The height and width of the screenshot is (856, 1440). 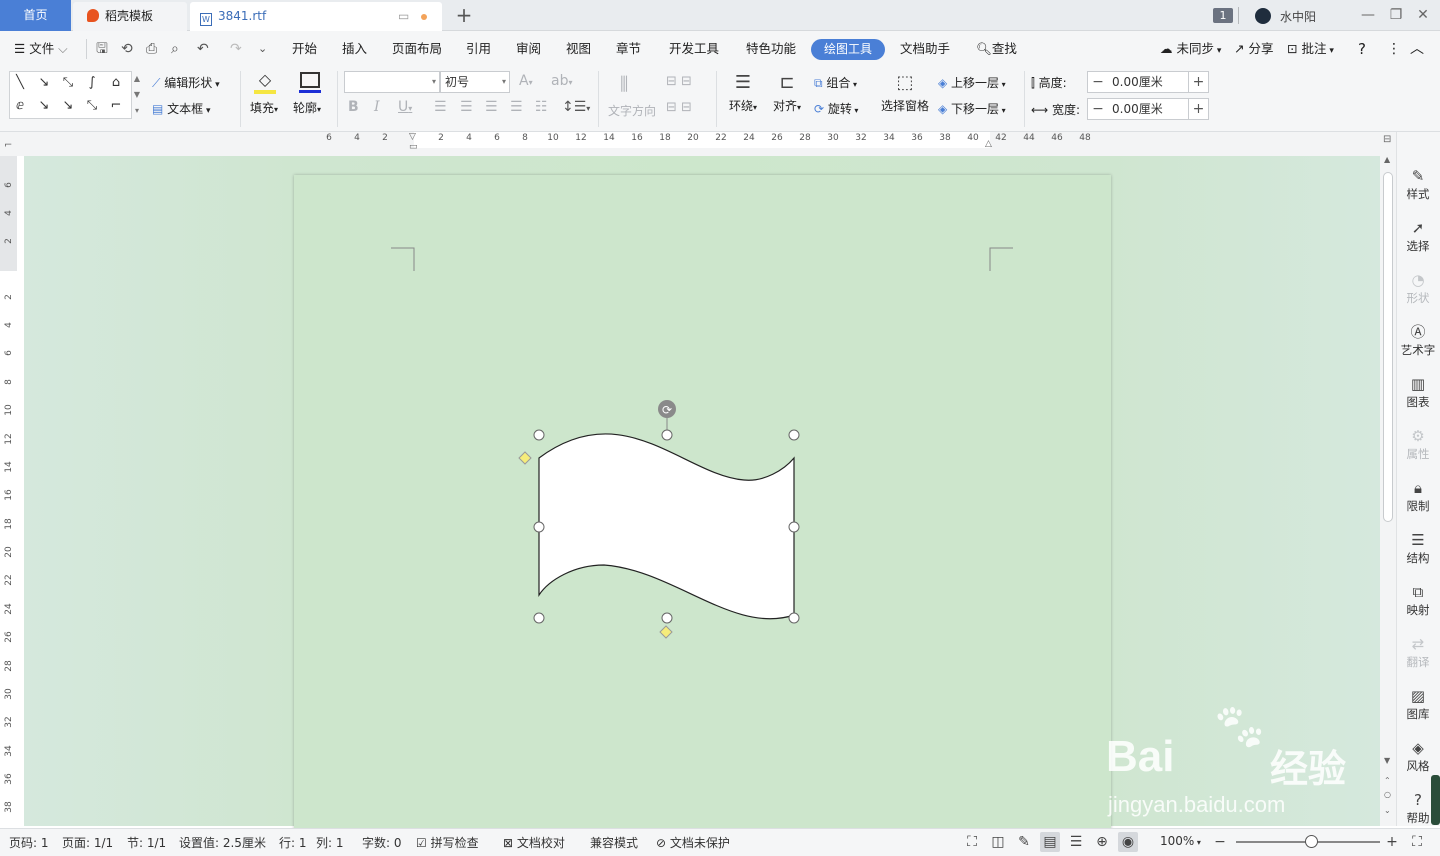 What do you see at coordinates (1417, 49) in the screenshot?
I see `collapse-ribbon-icon: ︿` at bounding box center [1417, 49].